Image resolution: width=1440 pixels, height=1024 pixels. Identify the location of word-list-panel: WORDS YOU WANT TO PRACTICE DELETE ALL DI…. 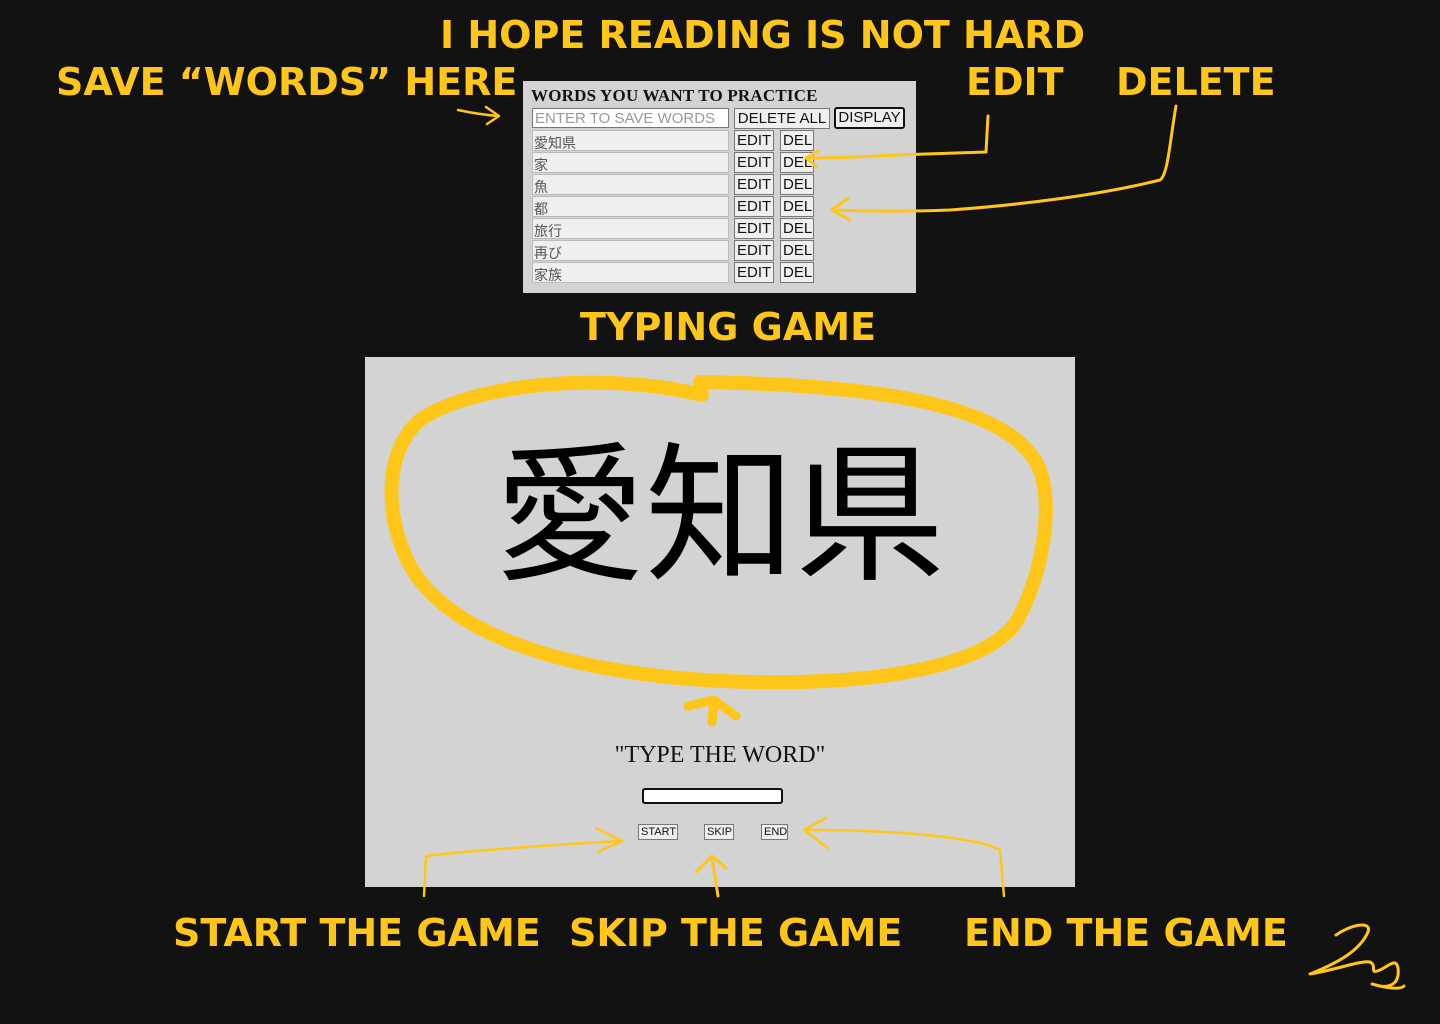
(719, 187).